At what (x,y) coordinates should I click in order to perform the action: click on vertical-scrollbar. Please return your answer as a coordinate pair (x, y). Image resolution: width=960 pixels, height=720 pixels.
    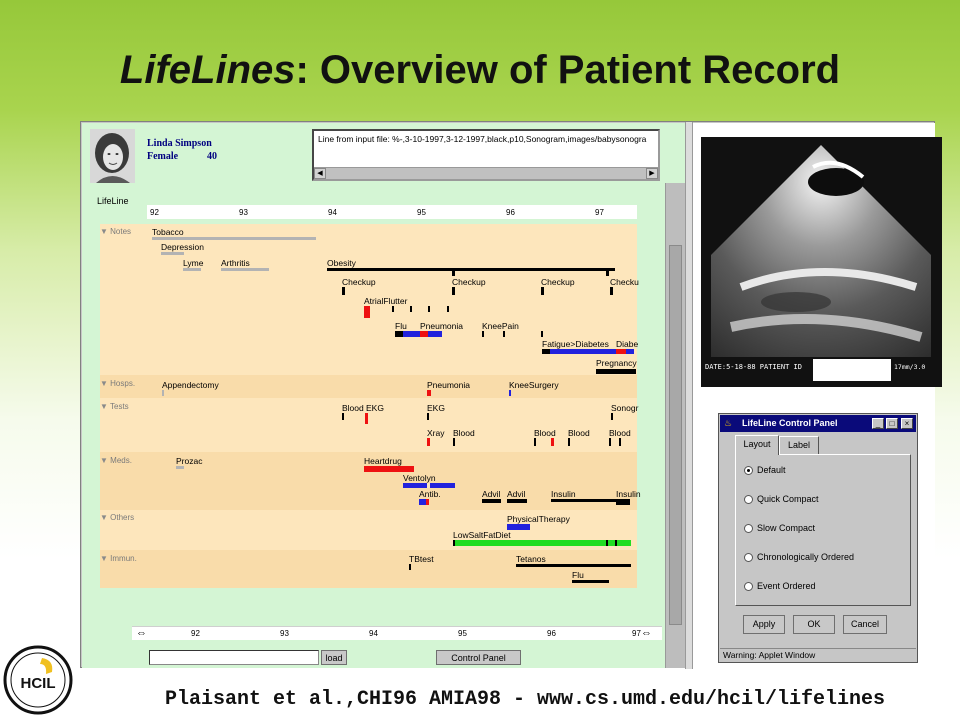
    Looking at the image, I should click on (675, 425).